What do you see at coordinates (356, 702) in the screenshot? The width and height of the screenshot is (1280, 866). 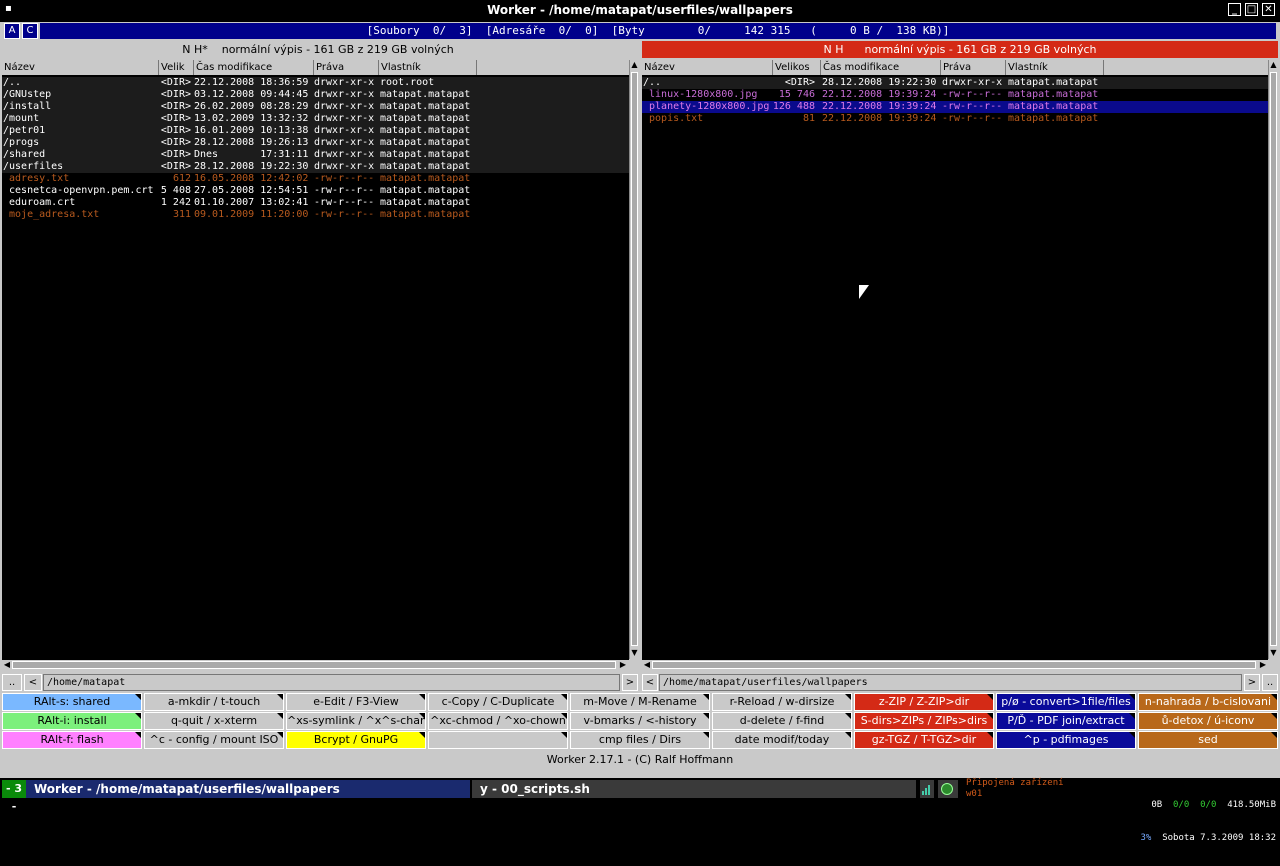 I see `action-button: e-Edit / F3-View` at bounding box center [356, 702].